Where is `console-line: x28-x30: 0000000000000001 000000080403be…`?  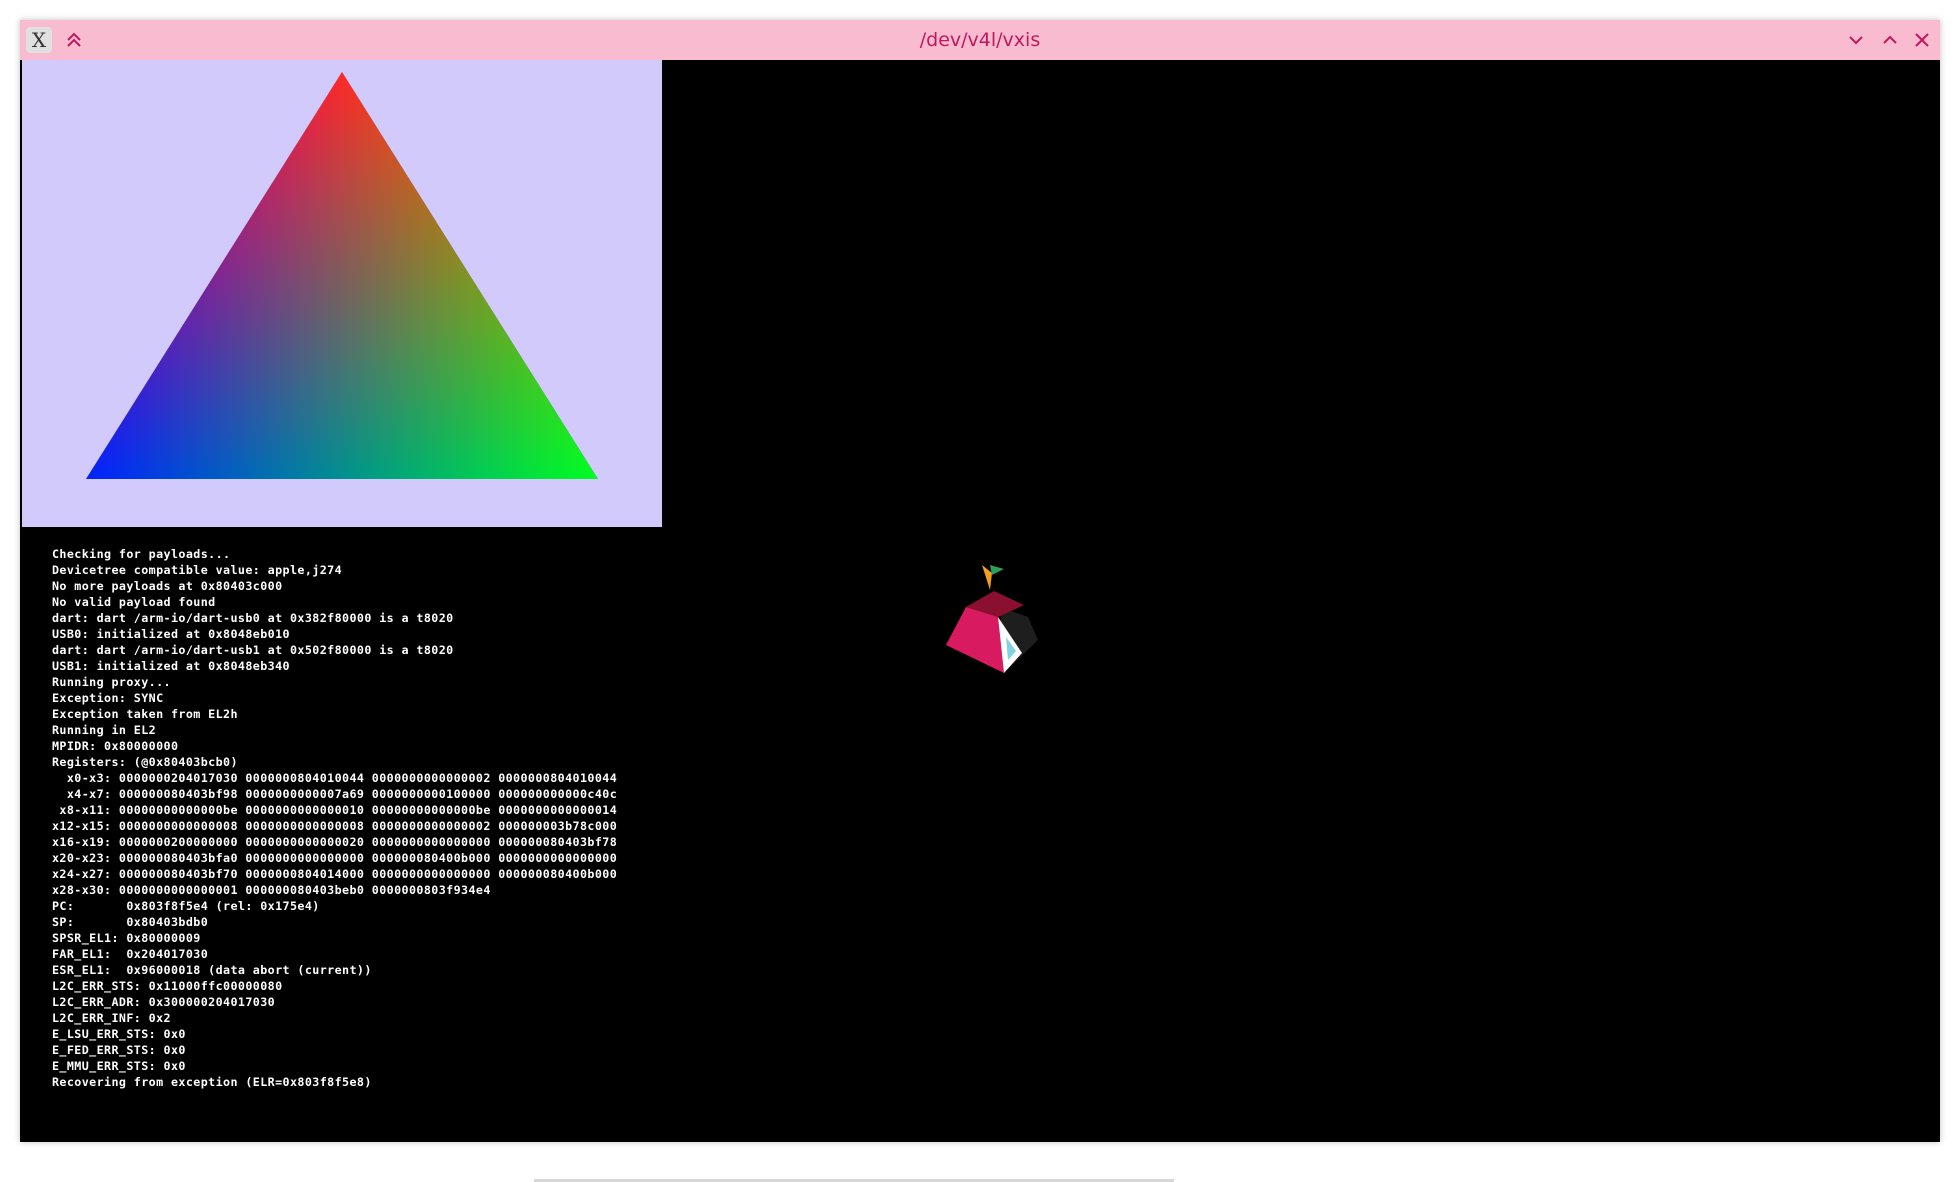
console-line: x28-x30: 0000000000000001 000000080403be… is located at coordinates (271, 890).